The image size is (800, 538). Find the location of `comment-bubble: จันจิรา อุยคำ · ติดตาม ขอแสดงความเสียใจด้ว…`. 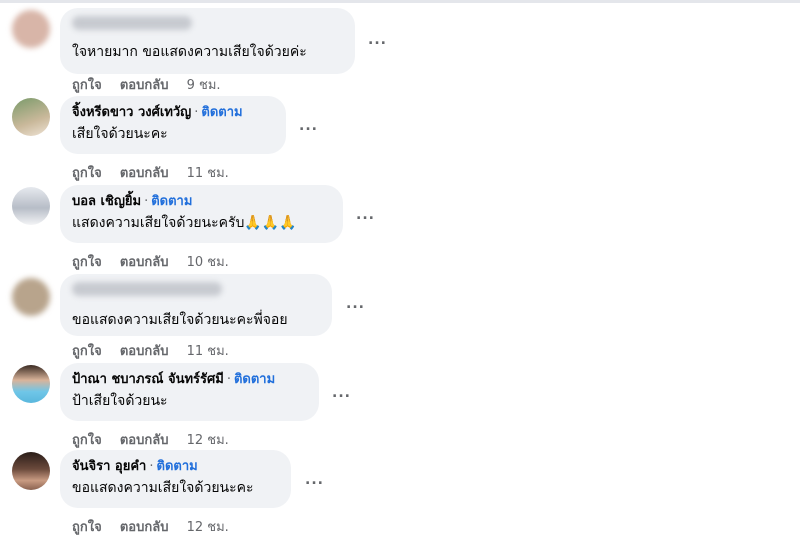

comment-bubble: จันจิรา อุยคำ · ติดตาม ขอแสดงความเสียใจด้ว… is located at coordinates (175, 479).